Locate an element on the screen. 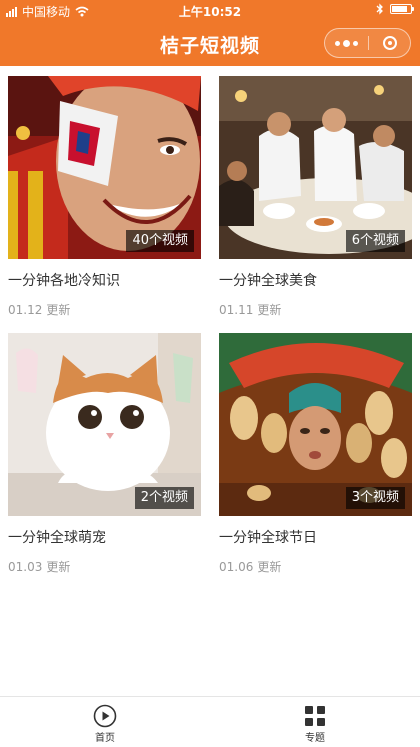 The width and height of the screenshot is (420, 747). tab-topics: 专题 is located at coordinates (315, 724).